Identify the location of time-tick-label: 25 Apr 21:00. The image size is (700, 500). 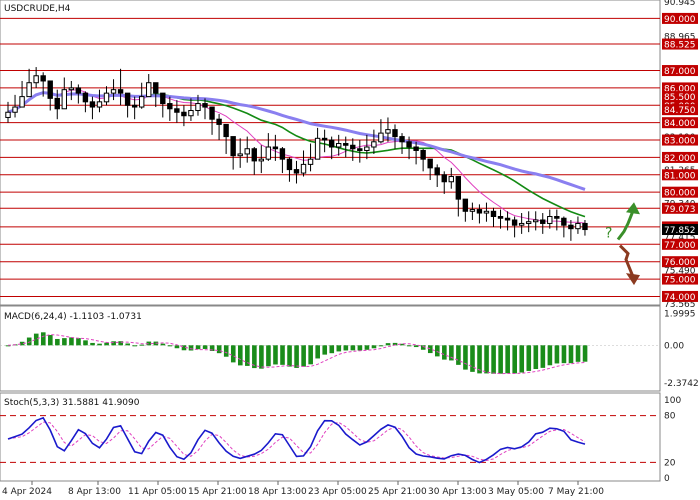
(397, 492).